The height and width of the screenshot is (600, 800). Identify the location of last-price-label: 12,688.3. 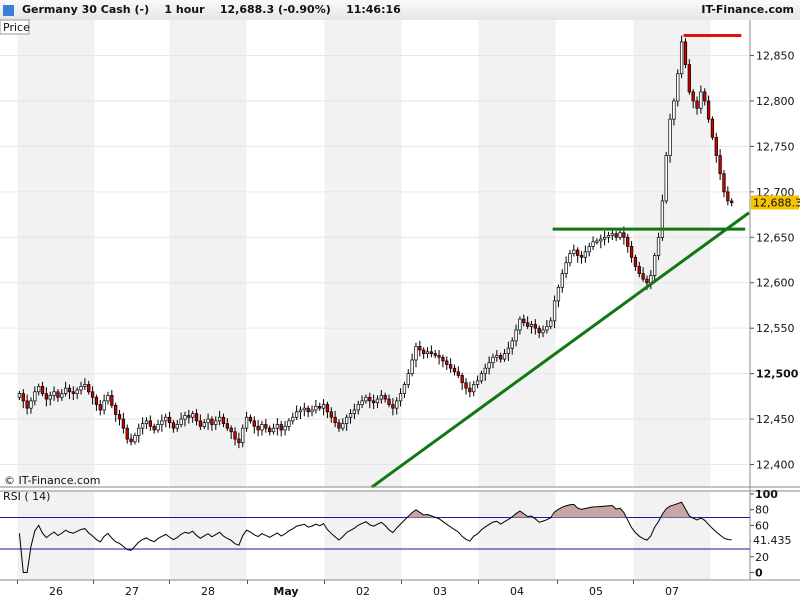
(776, 202).